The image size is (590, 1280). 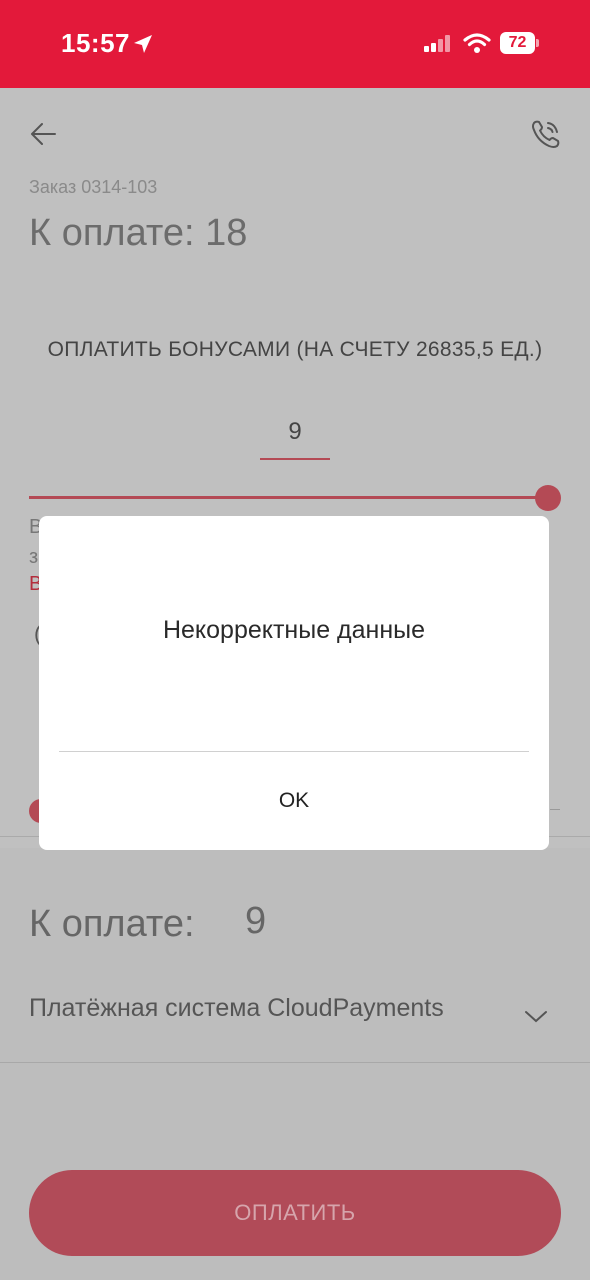 What do you see at coordinates (44, 134) in the screenshot?
I see `back-arrow-icon` at bounding box center [44, 134].